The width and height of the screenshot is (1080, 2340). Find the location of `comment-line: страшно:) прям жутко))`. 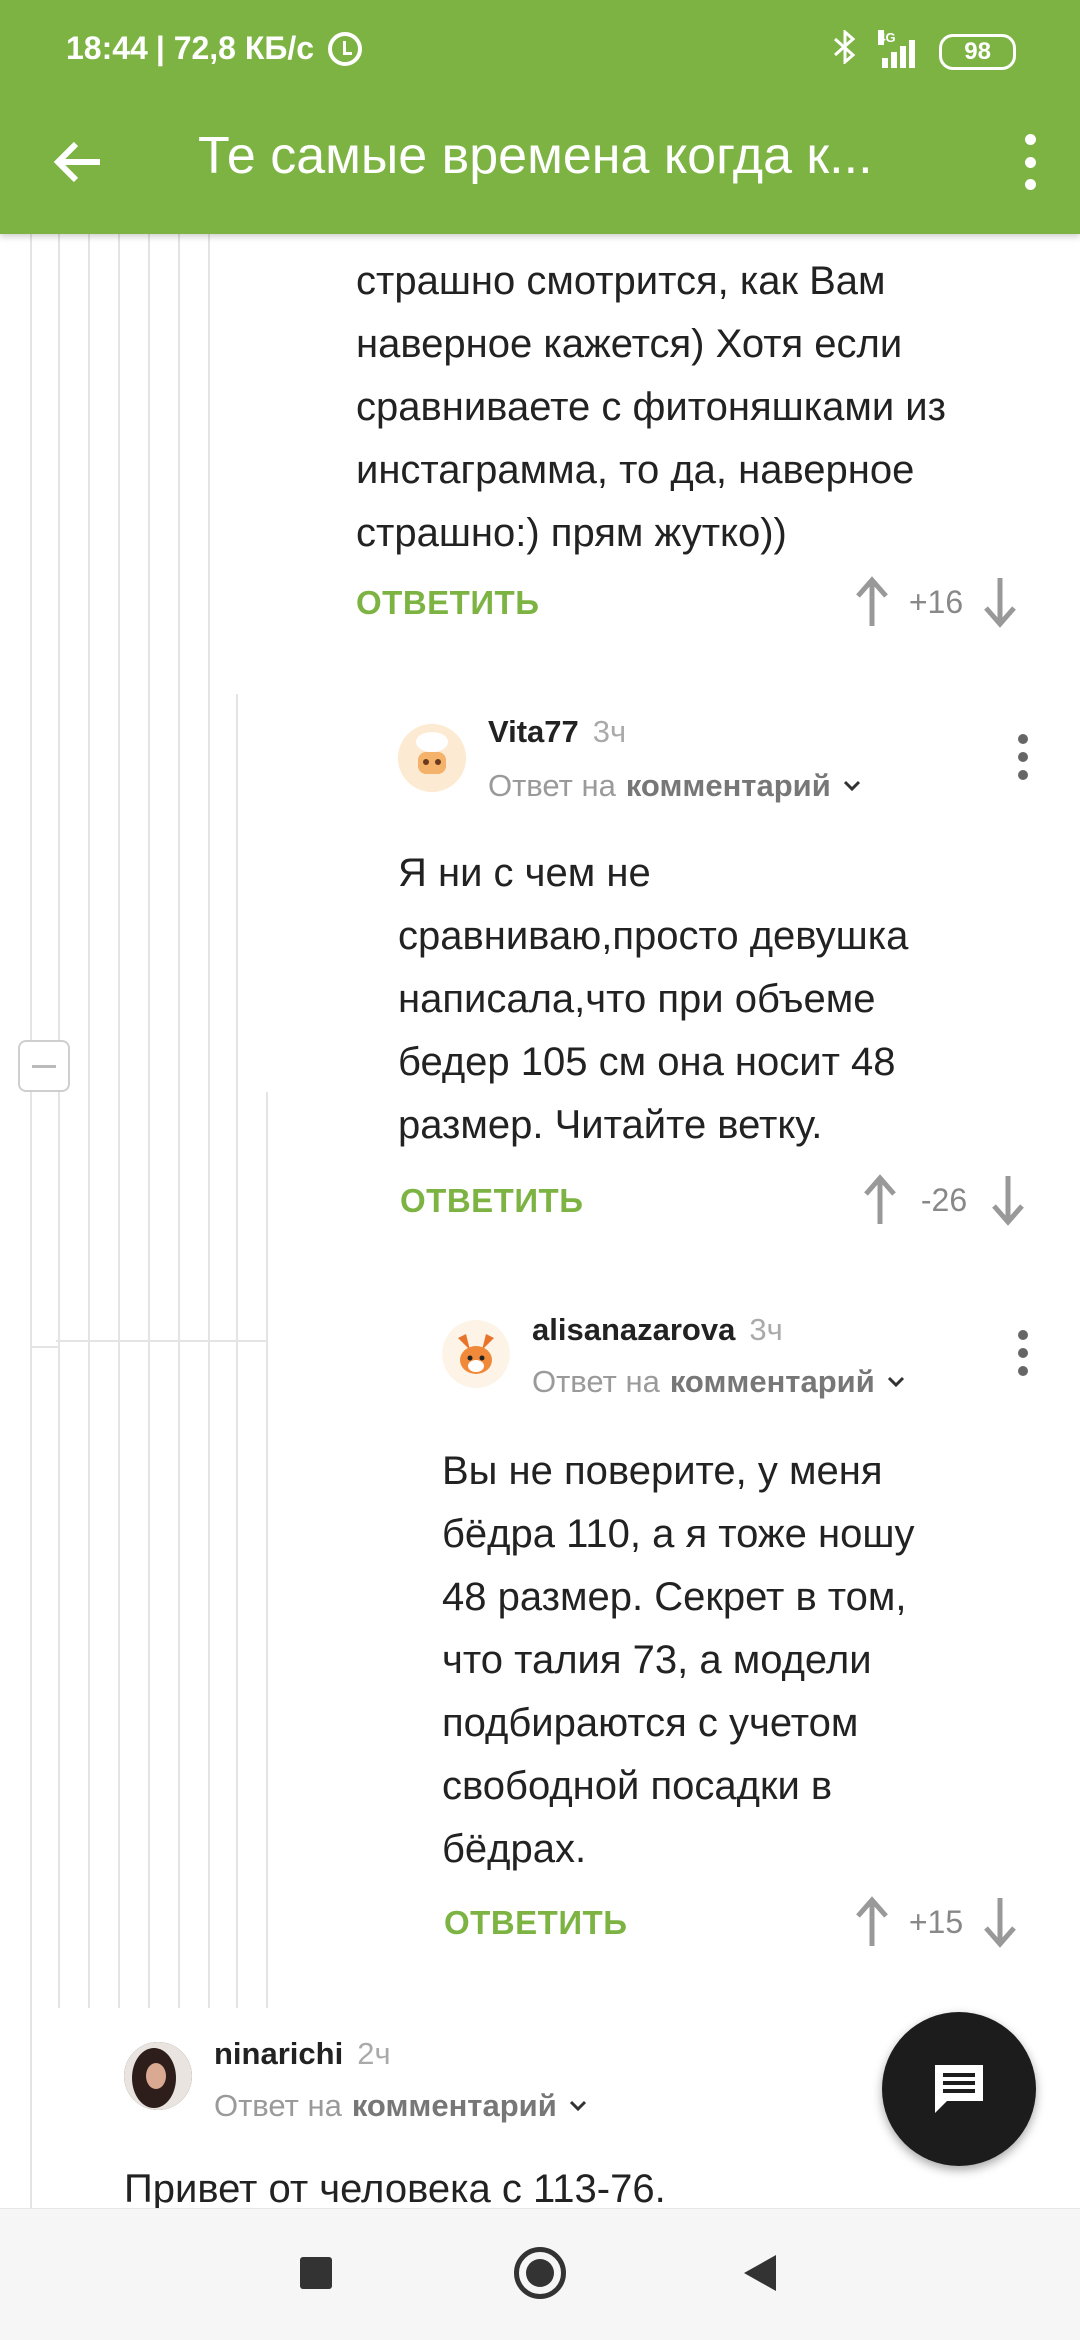

comment-line: страшно:) прям жутко)) is located at coordinates (571, 533).